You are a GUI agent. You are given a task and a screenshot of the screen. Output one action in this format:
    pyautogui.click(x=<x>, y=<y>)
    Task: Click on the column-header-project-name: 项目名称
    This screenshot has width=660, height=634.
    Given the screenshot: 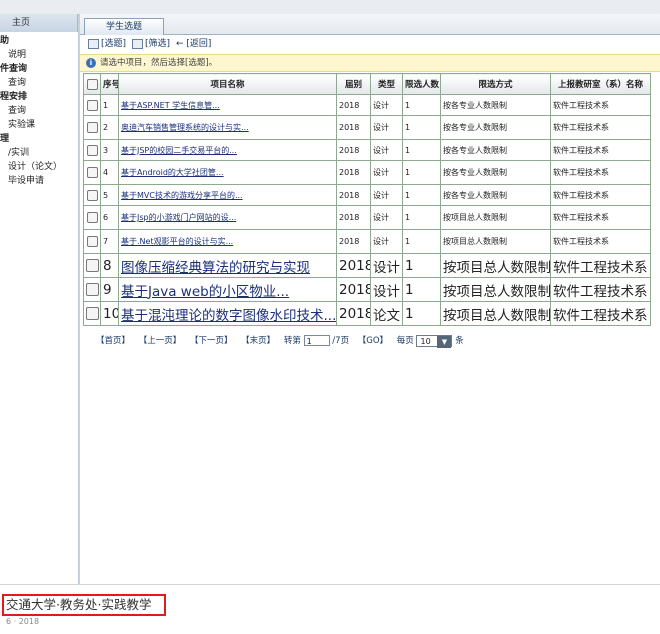 What is the action you would take?
    pyautogui.click(x=227, y=84)
    